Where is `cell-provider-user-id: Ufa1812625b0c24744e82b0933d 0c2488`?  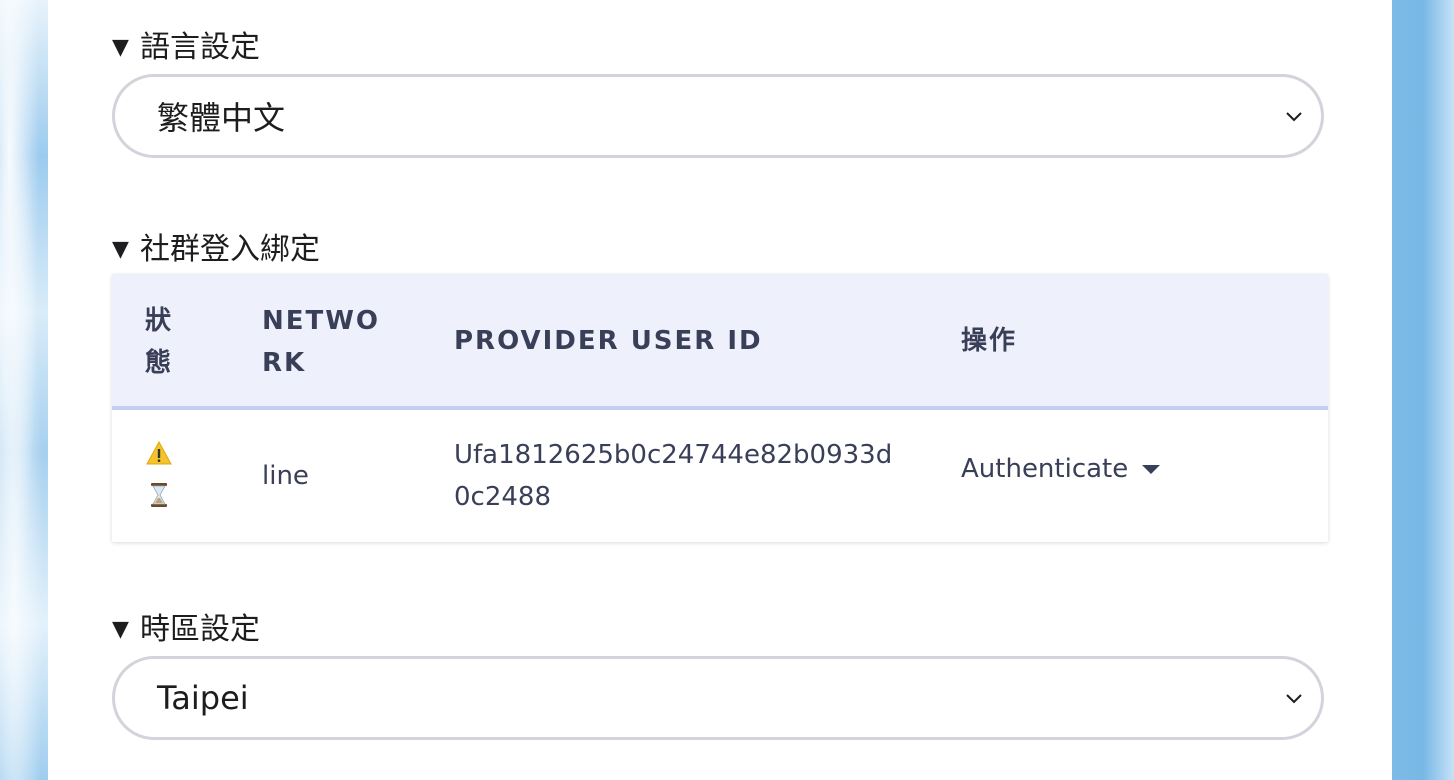
cell-provider-user-id: Ufa1812625b0c24744e82b0933d 0c2488 is located at coordinates (673, 476).